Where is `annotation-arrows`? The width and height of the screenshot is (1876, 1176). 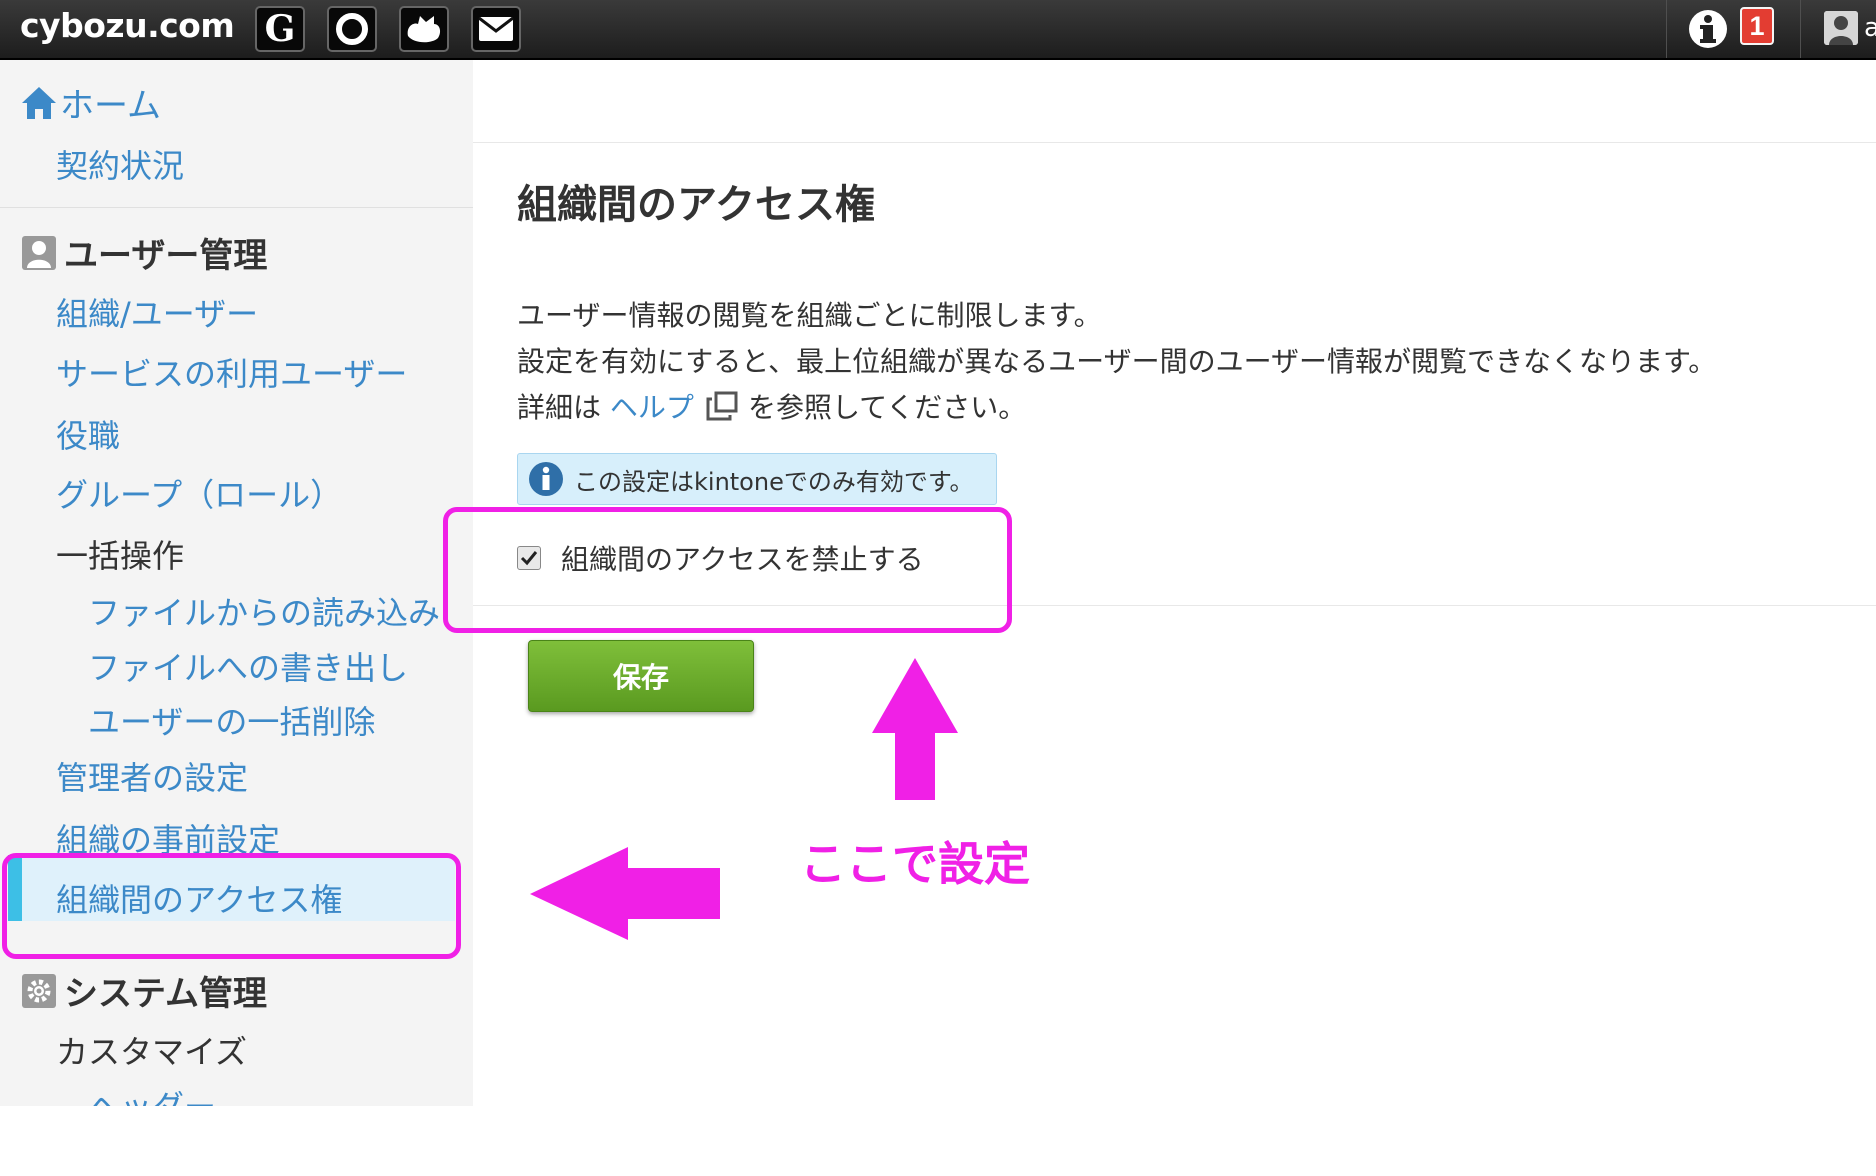
annotation-arrows is located at coordinates (744, 799).